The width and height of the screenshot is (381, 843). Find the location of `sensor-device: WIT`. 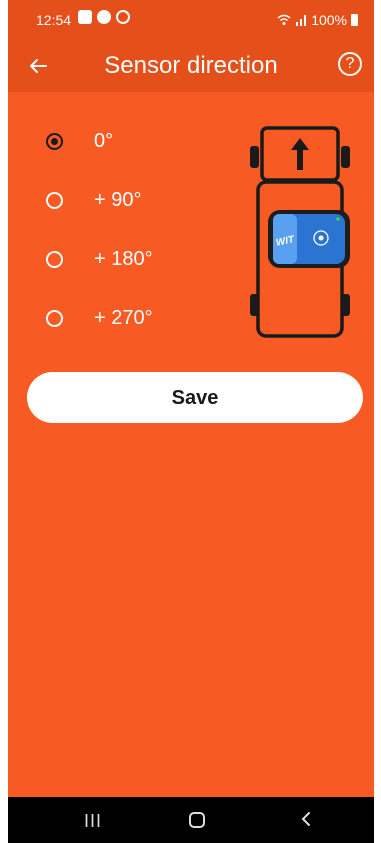

sensor-device: WIT is located at coordinates (309, 239).